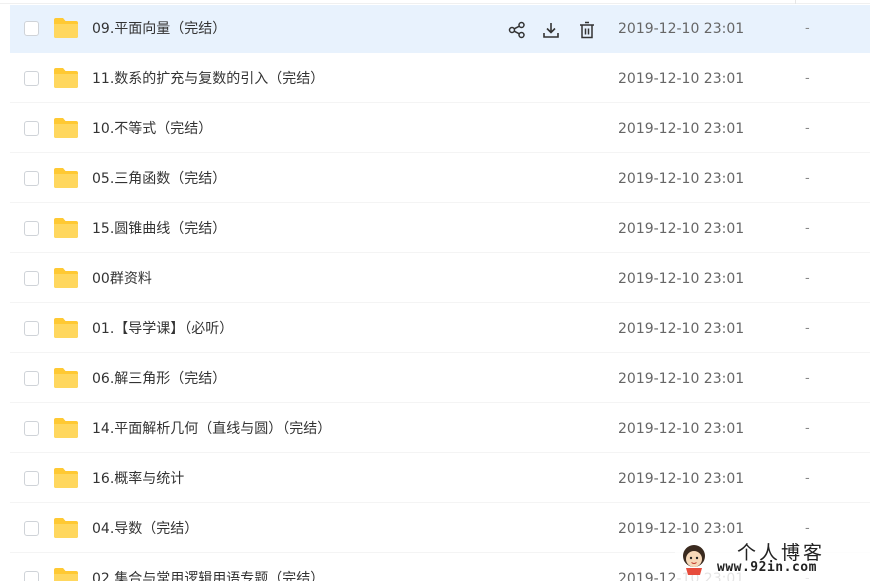 This screenshot has height=581, width=870. I want to click on file-row: 15.圆锥曲线（完结） 2019-12-10 23:01 -, so click(440, 229).